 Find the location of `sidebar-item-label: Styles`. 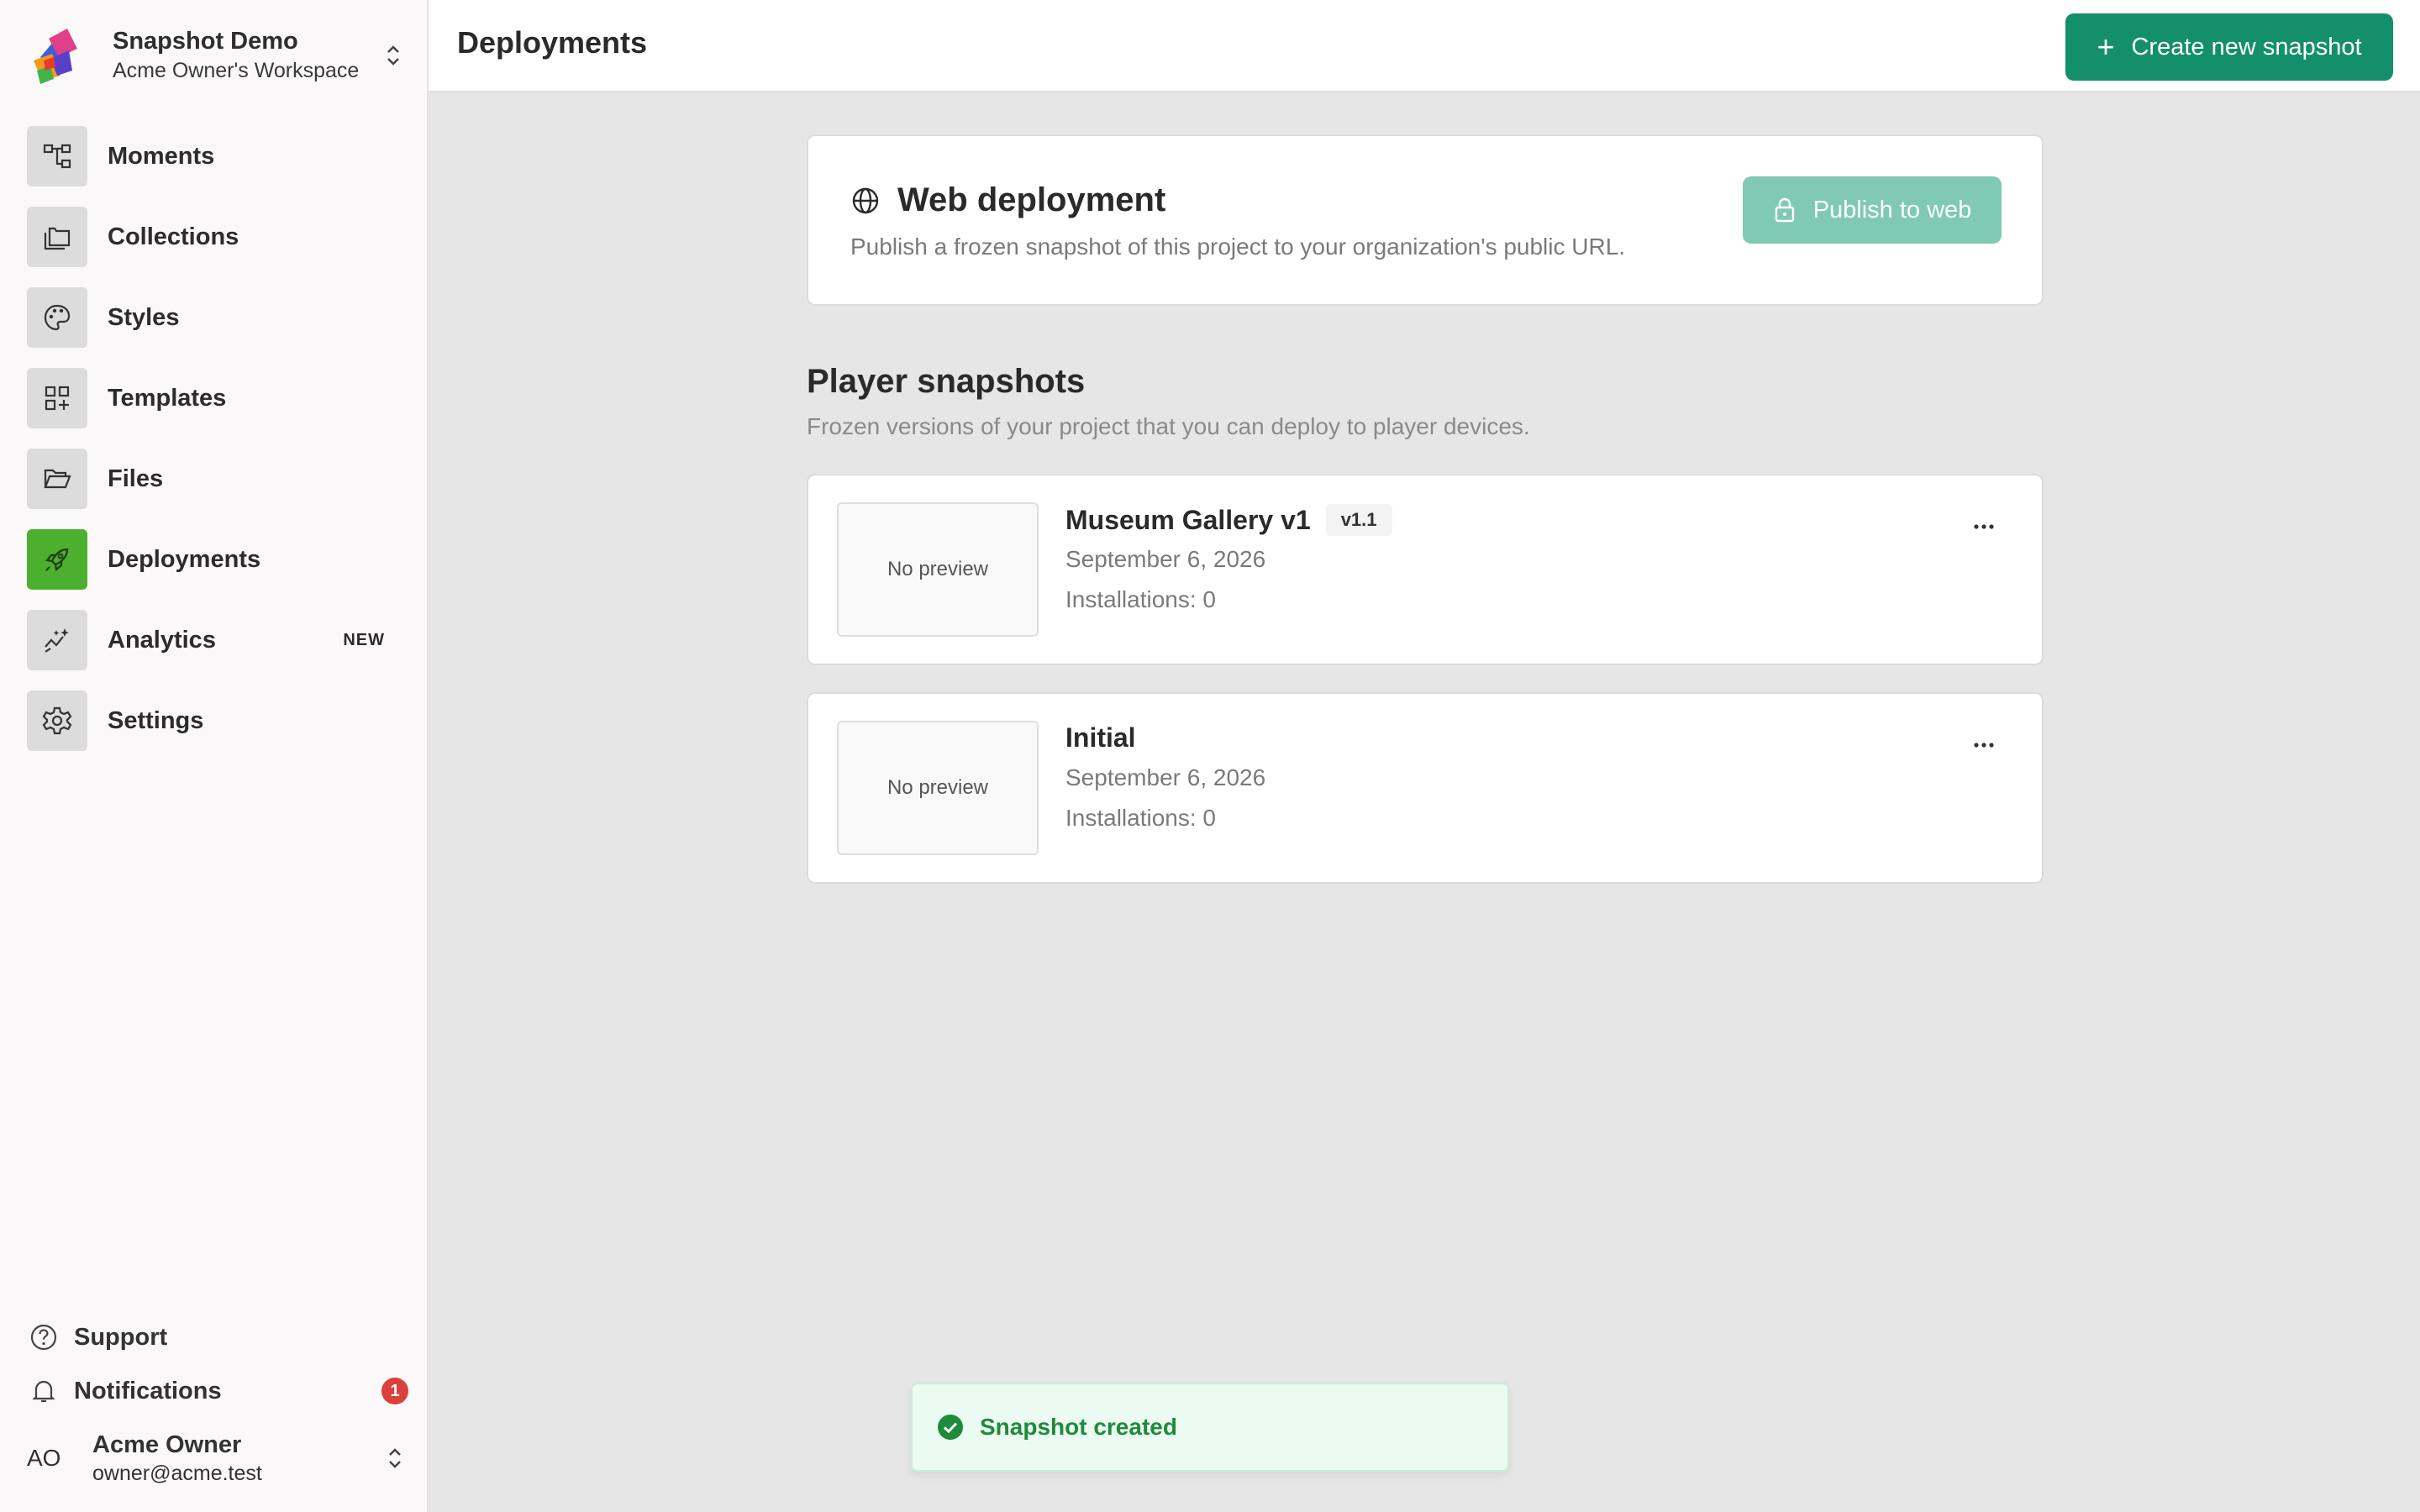

sidebar-item-label: Styles is located at coordinates (144, 317).